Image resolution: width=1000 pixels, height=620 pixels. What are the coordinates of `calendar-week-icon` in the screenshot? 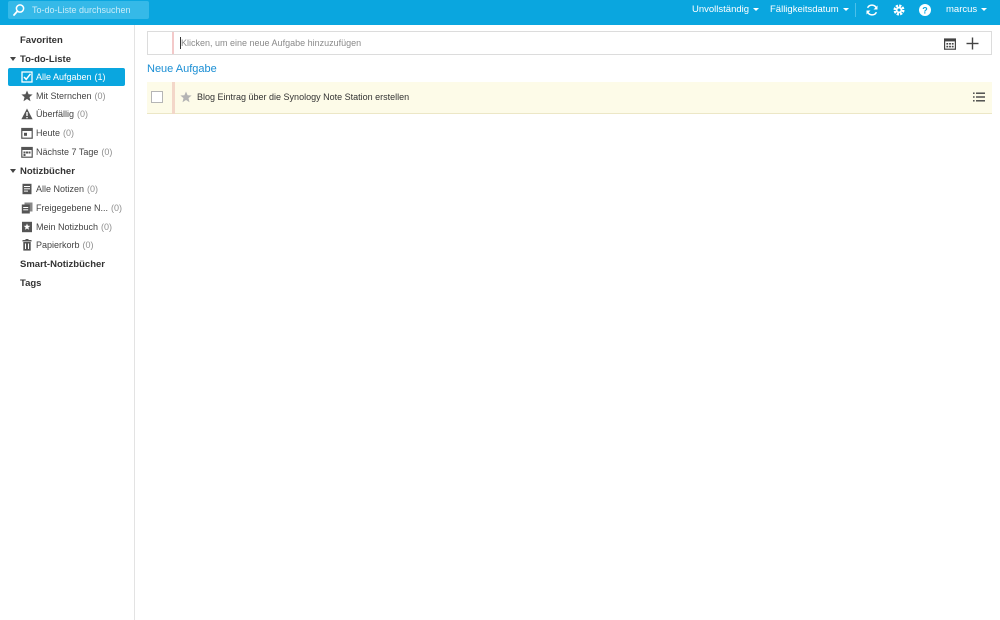 It's located at (27, 152).